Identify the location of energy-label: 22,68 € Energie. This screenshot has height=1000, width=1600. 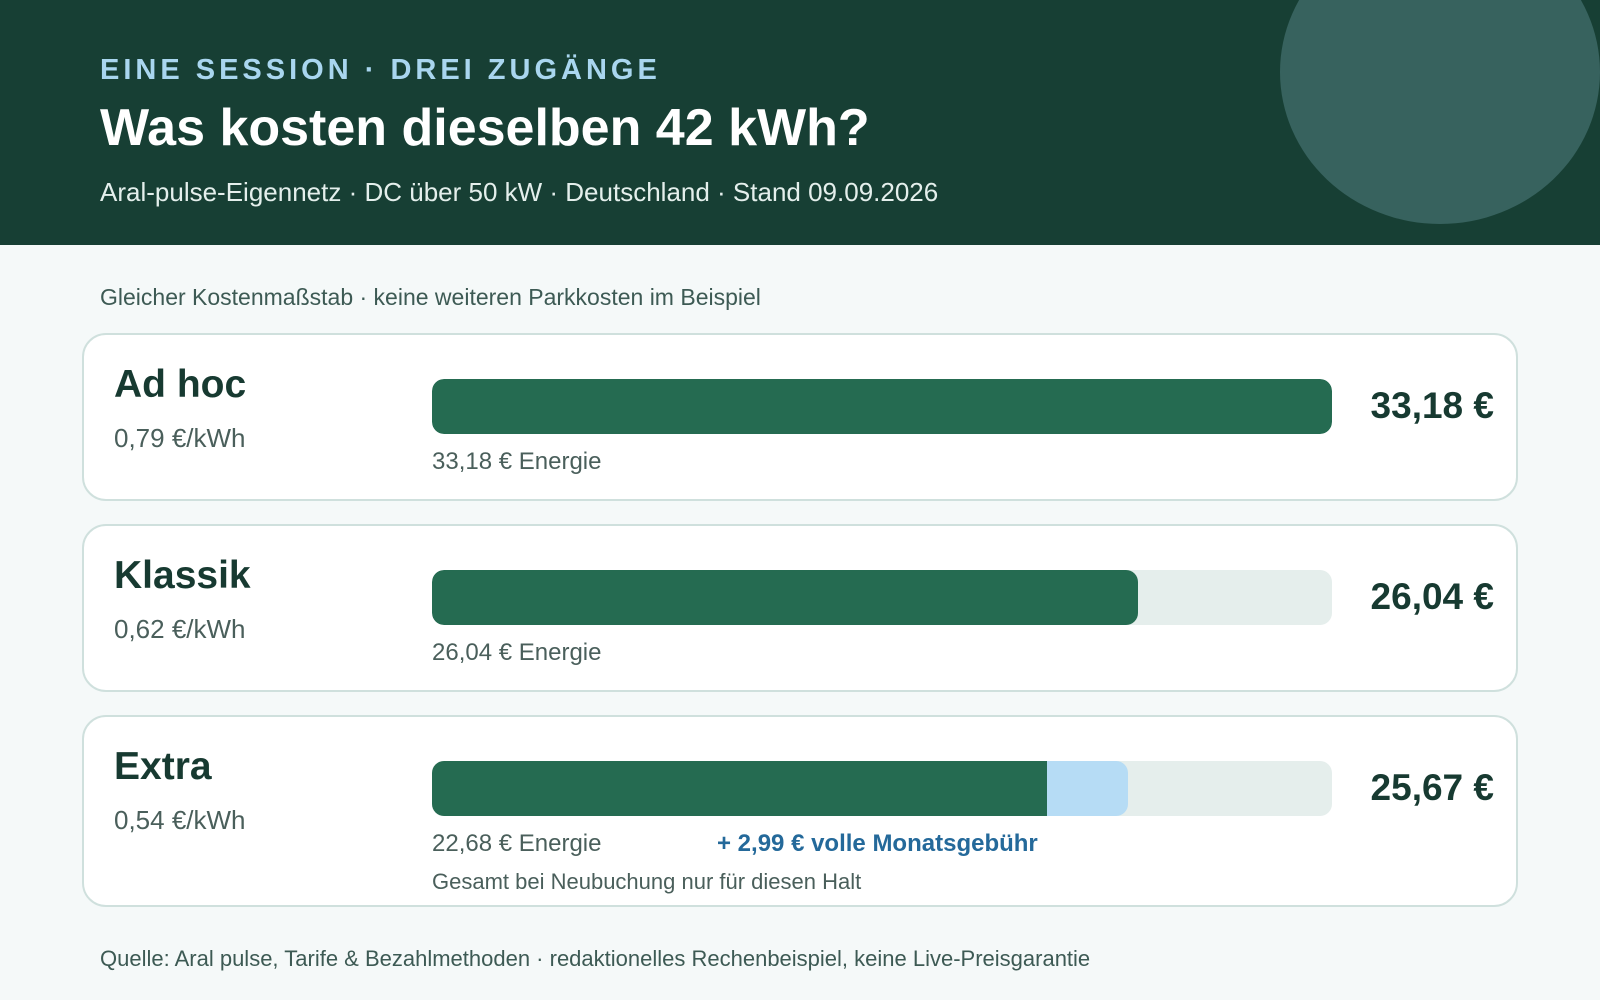
(517, 843).